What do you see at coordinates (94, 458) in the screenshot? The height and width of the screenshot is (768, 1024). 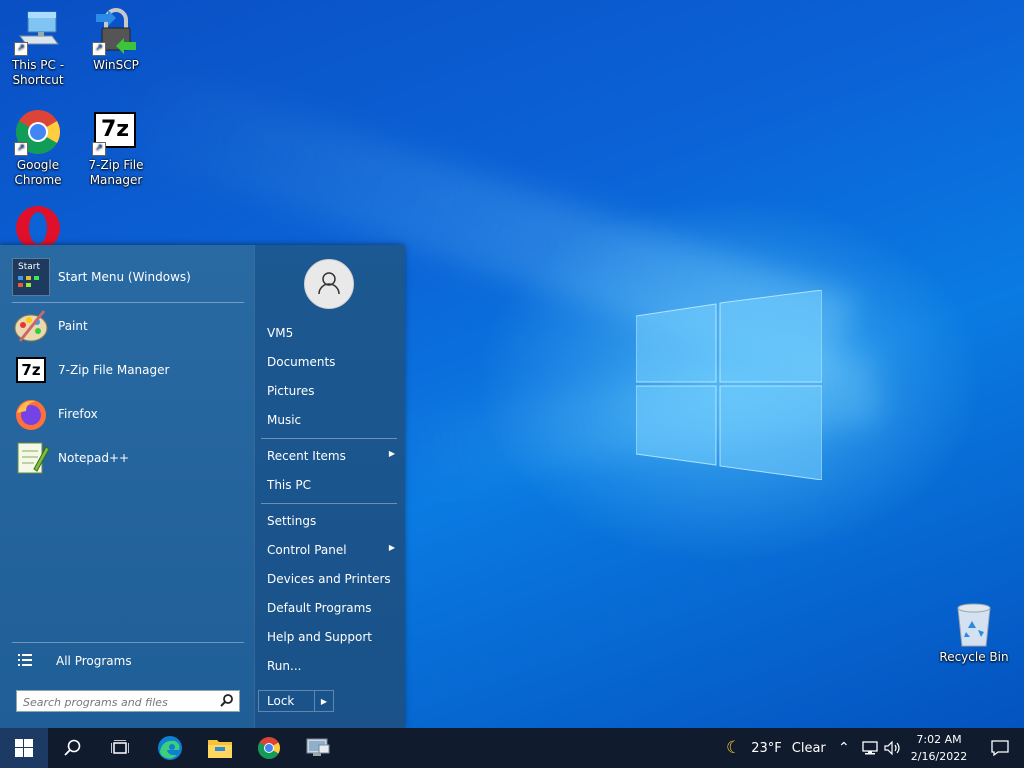 I see `pinned-label: Notepad++` at bounding box center [94, 458].